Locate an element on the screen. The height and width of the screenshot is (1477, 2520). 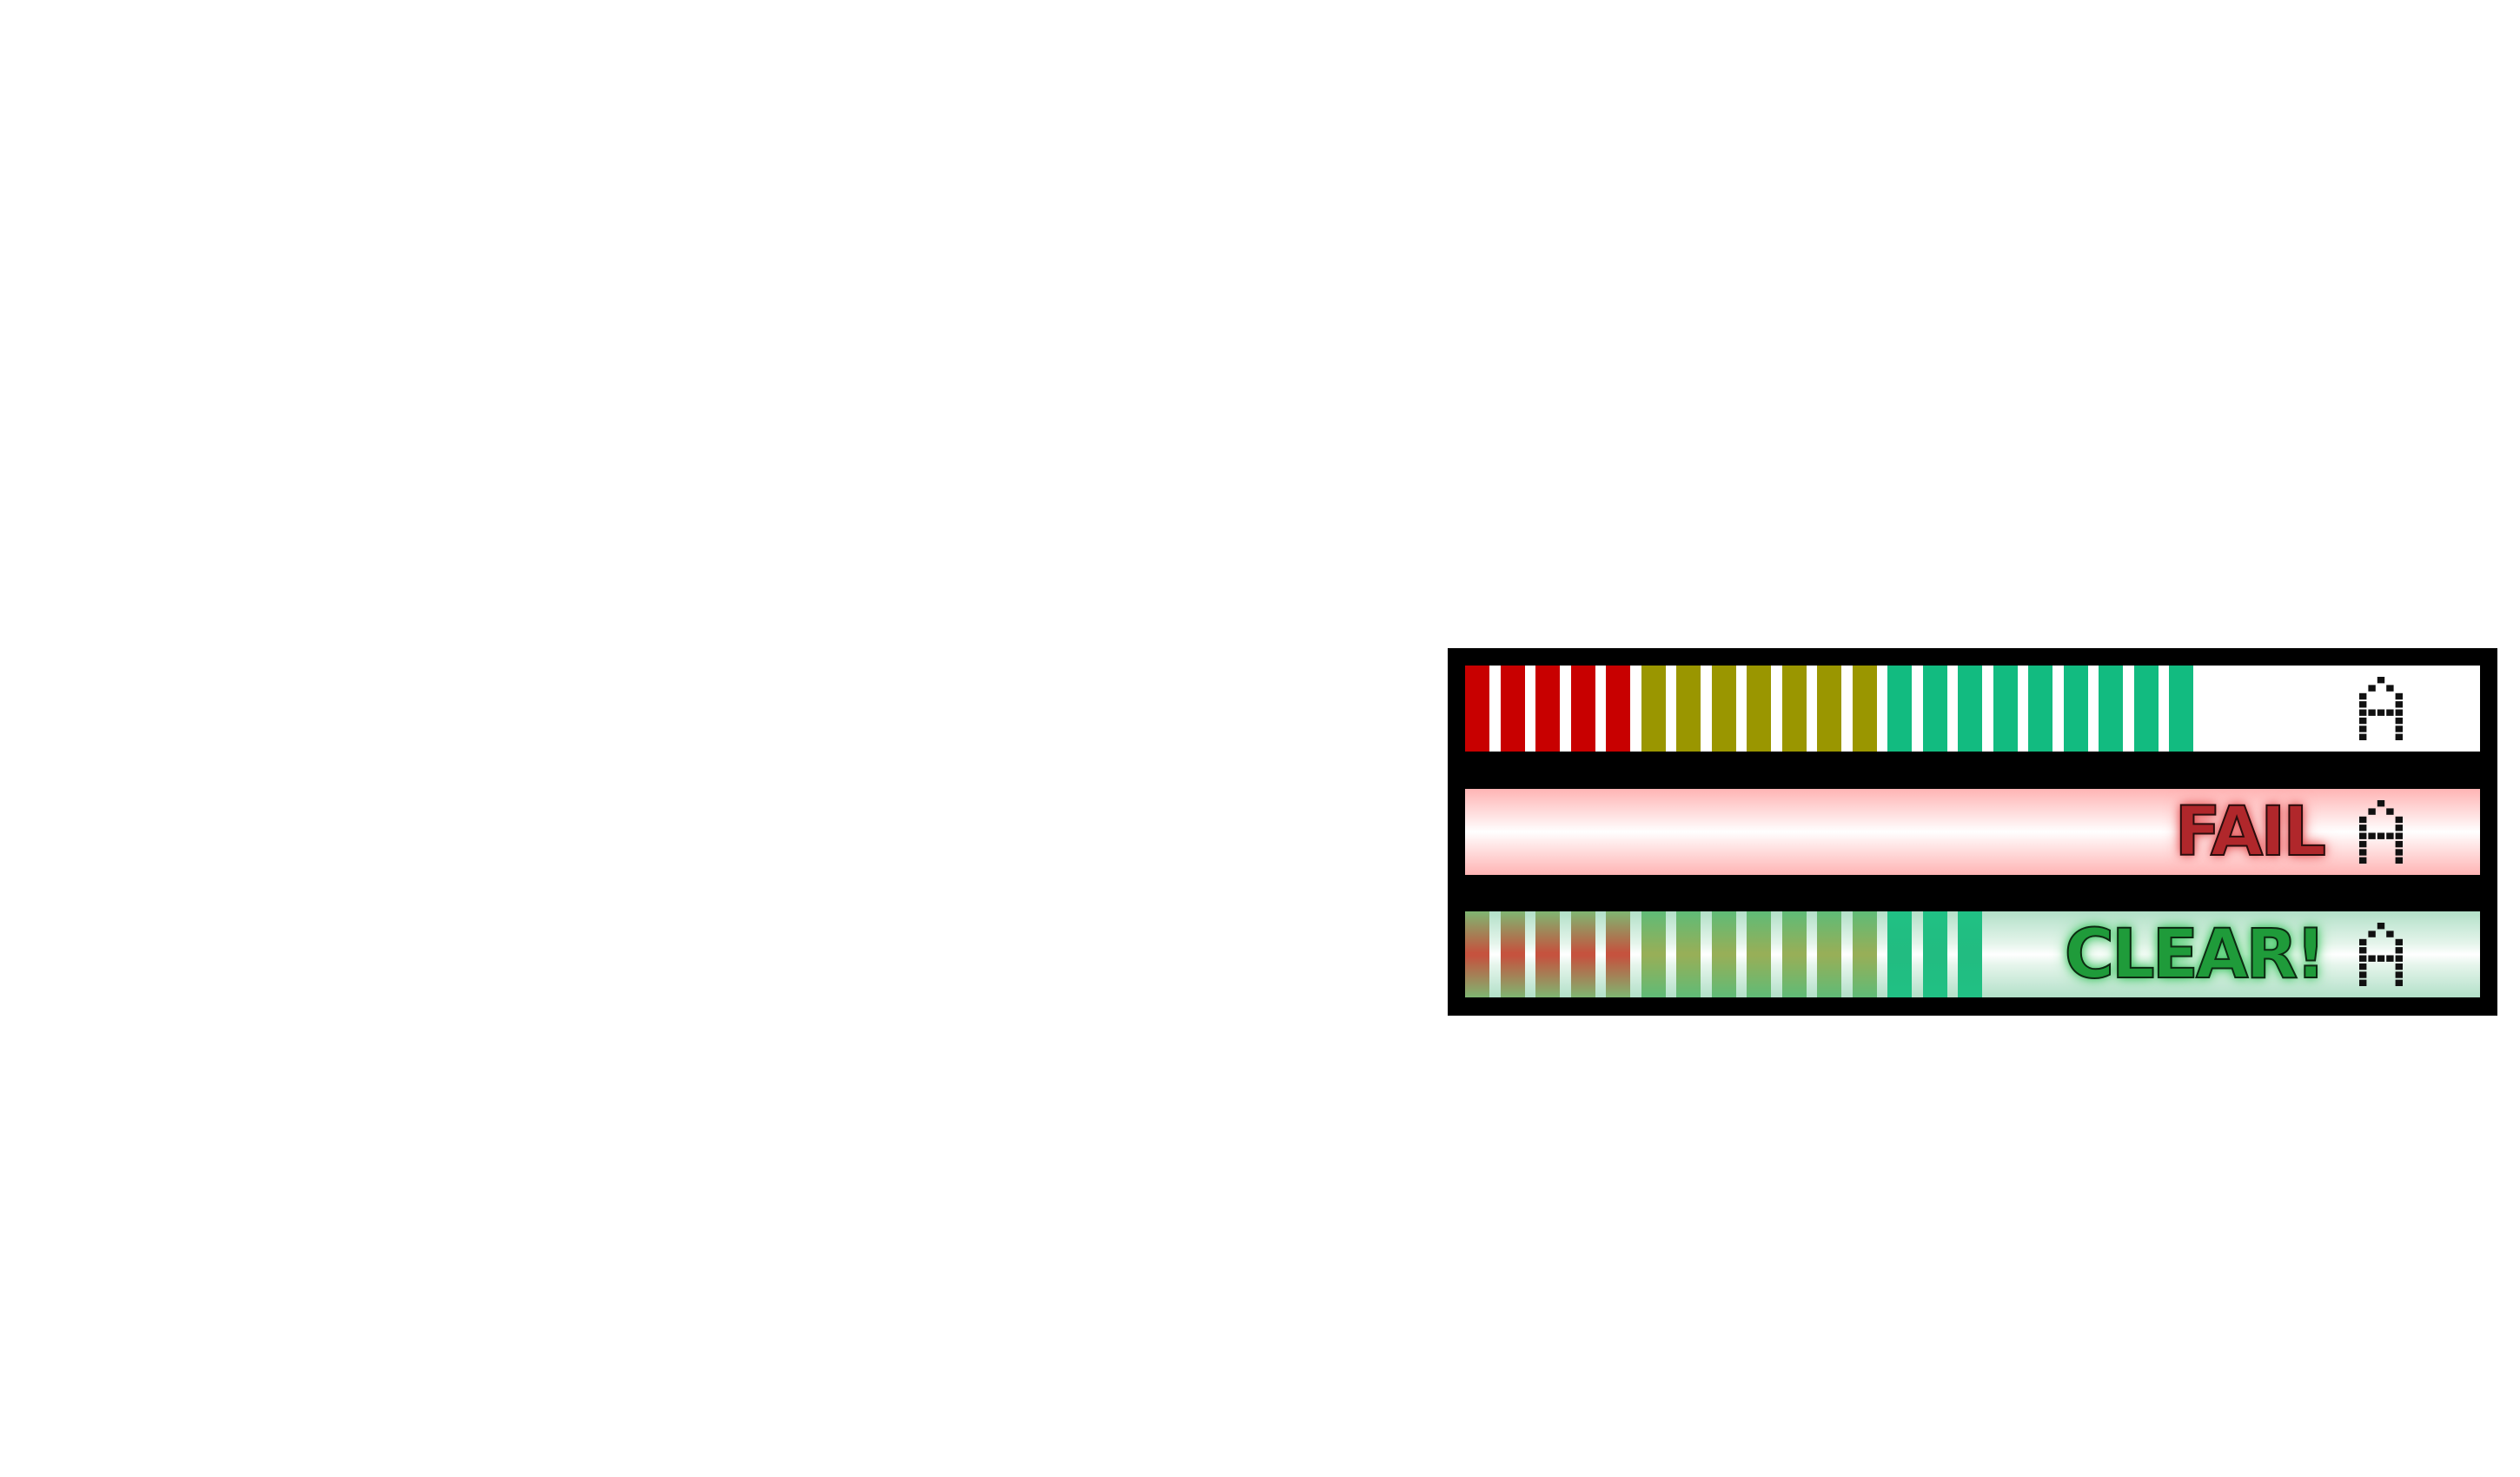
gauge-panel: FAIL CLEAR! is located at coordinates (1972, 832).